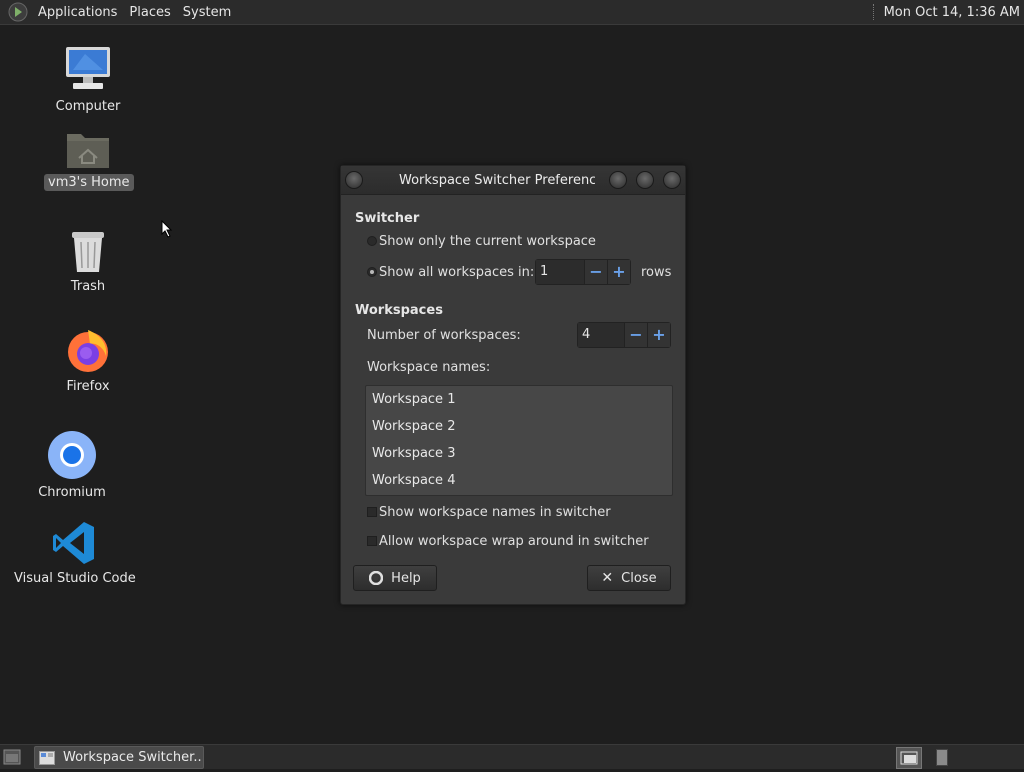 This screenshot has width=1024, height=772. Describe the element at coordinates (495, 512) in the screenshot. I see `show-names-label: Show workspace names in switcher` at that location.